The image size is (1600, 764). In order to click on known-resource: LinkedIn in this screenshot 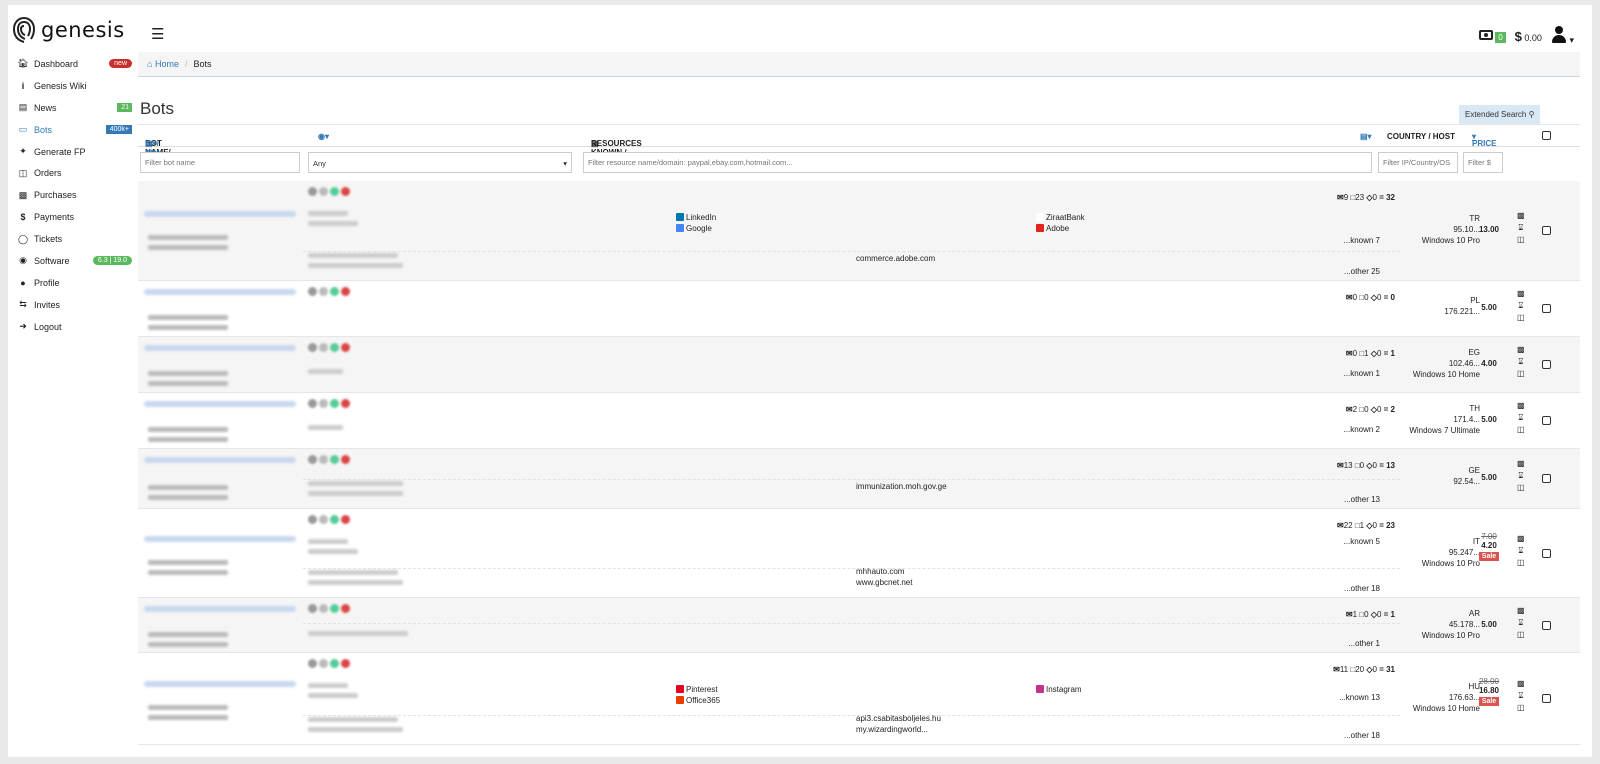, I will do `click(696, 217)`.